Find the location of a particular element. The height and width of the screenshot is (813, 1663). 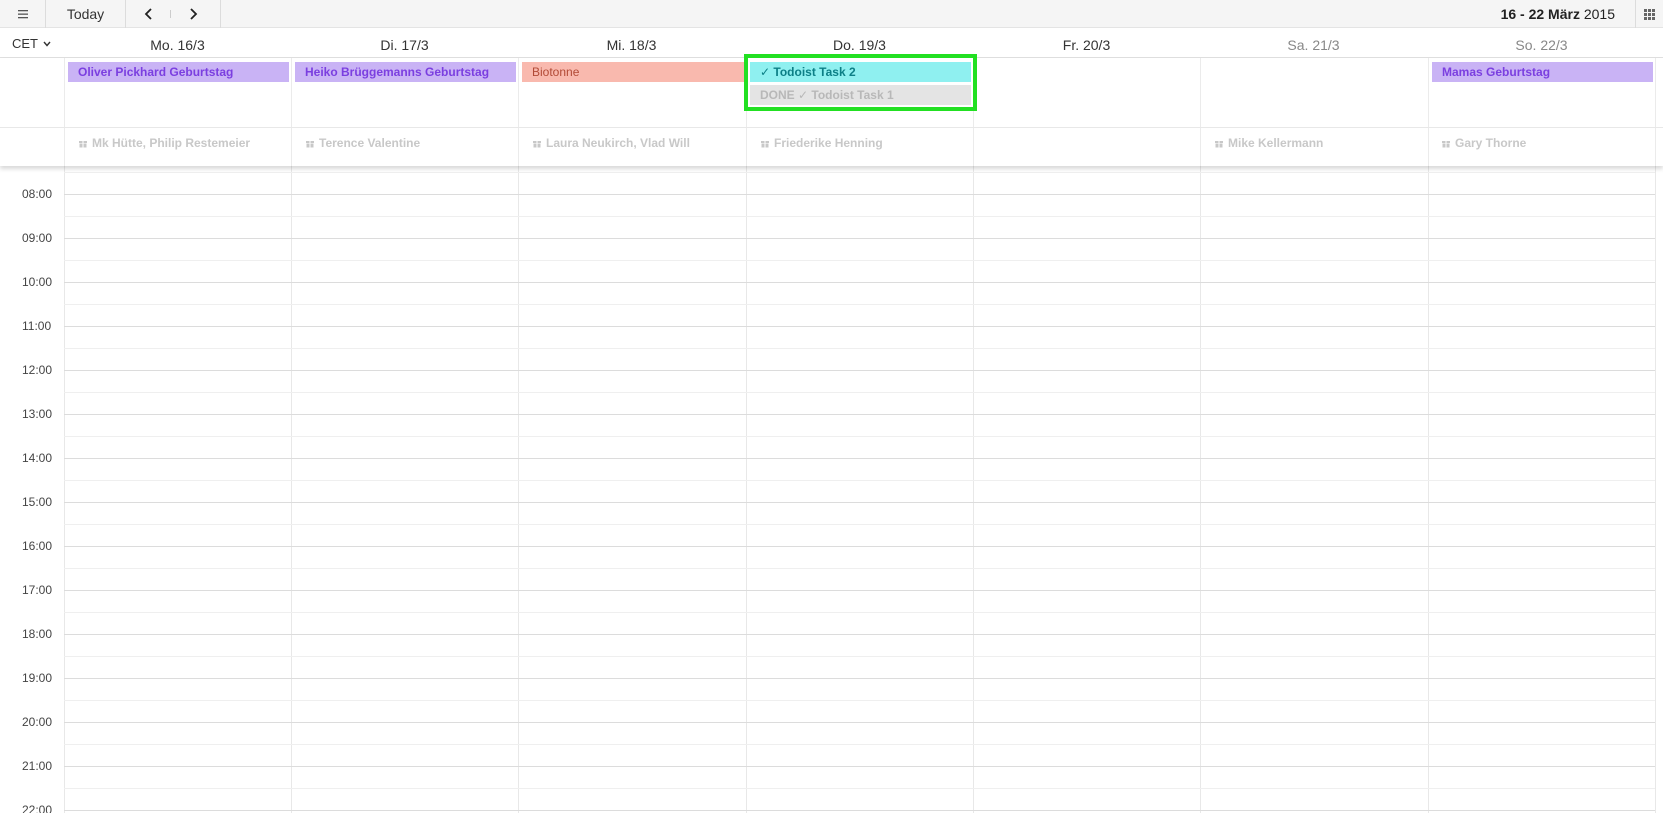

event-mamas-birthday: Mamas Geburtstag is located at coordinates (1542, 72).